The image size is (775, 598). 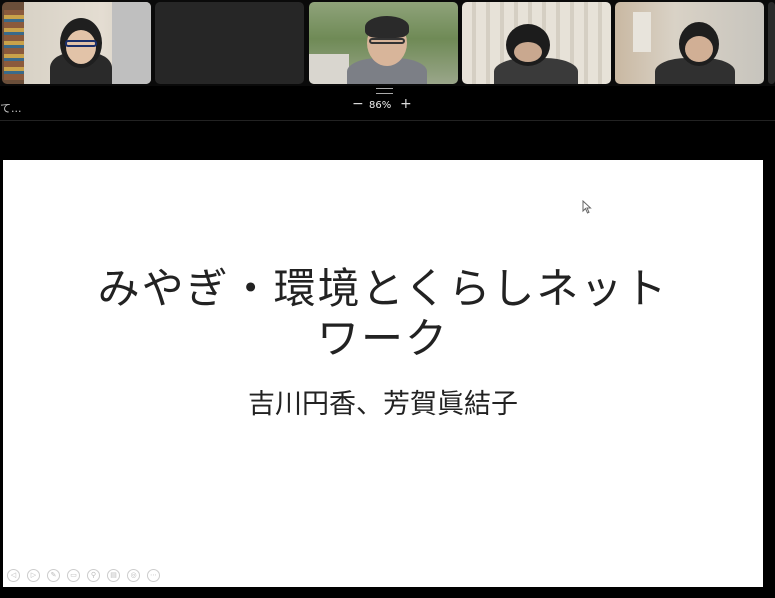 I want to click on video-gallery, so click(x=387, y=43).